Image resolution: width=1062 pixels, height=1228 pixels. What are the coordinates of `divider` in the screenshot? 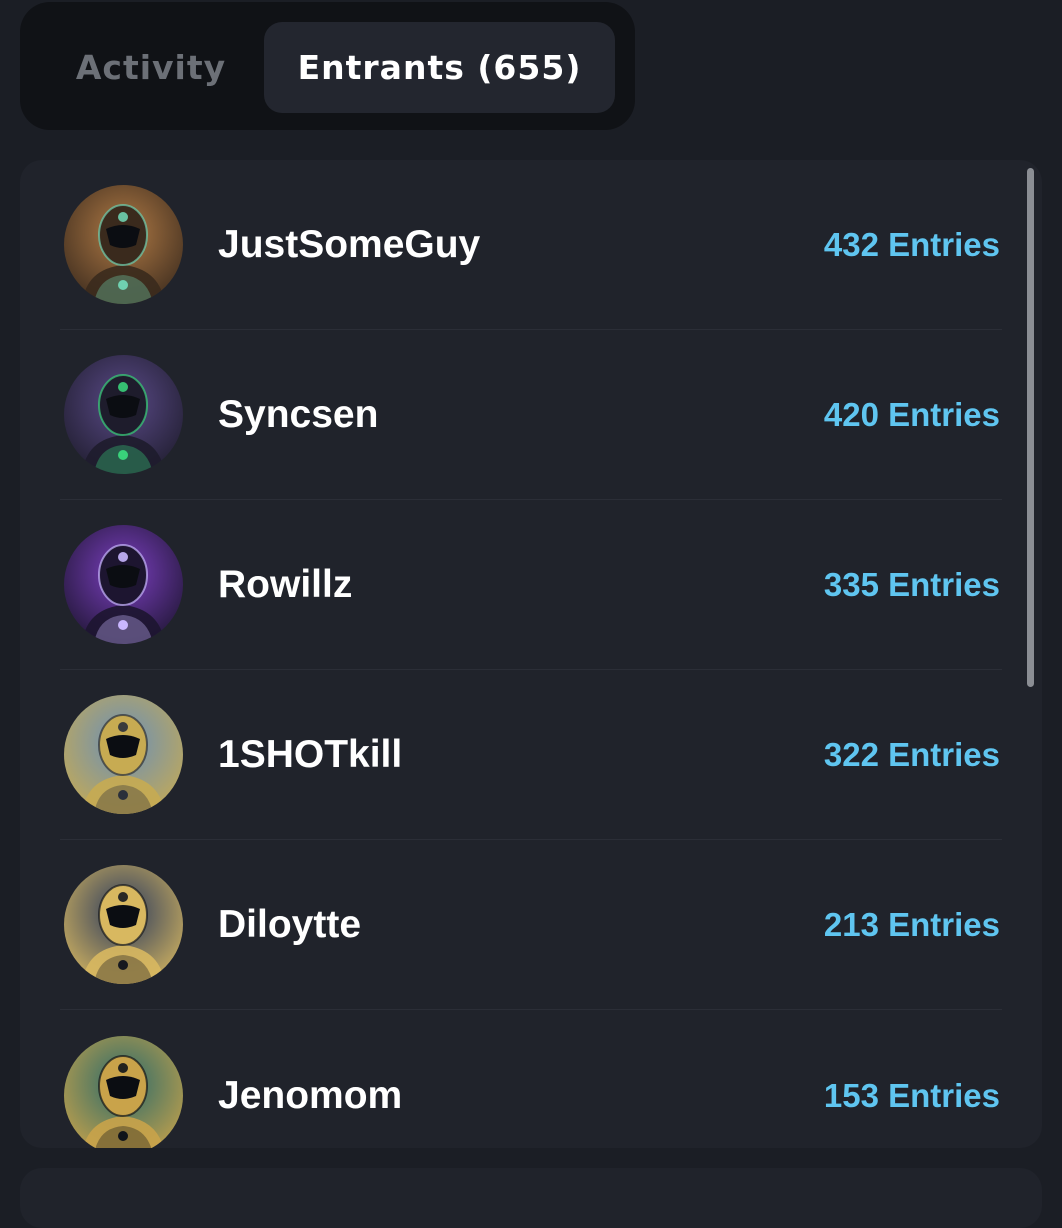 It's located at (531, 1009).